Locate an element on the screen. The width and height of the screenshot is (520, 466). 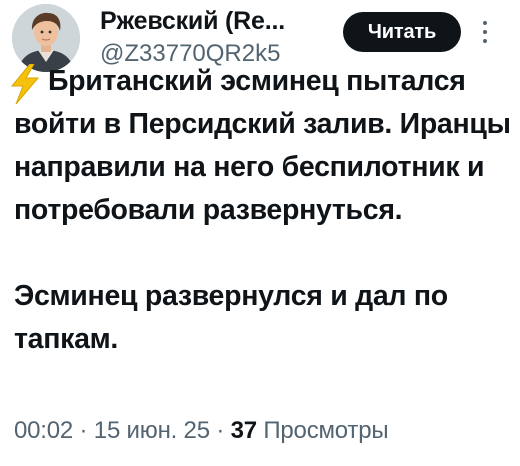
views-count: 37 is located at coordinates (244, 430).